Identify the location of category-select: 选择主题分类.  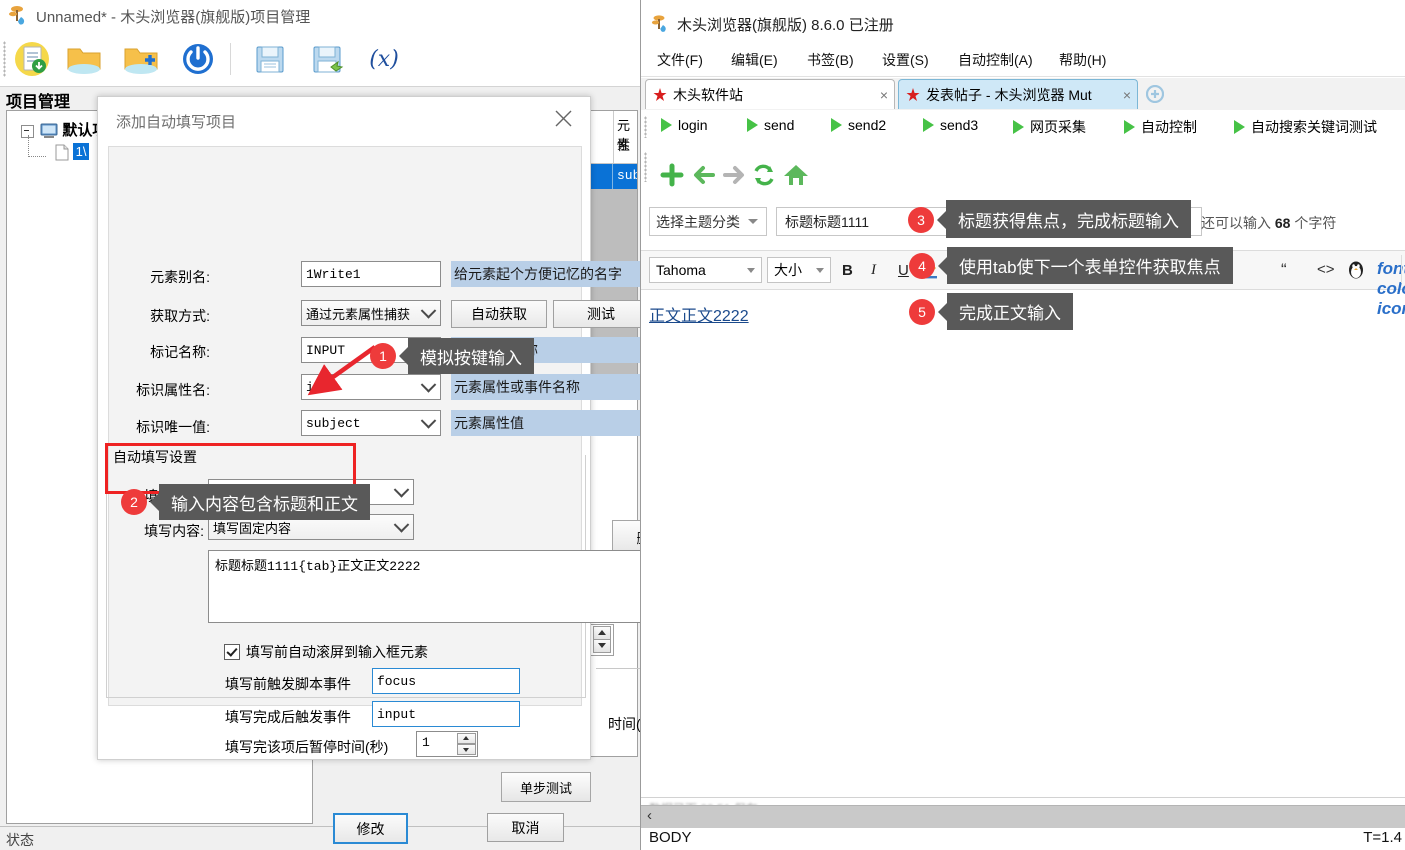
(708, 221).